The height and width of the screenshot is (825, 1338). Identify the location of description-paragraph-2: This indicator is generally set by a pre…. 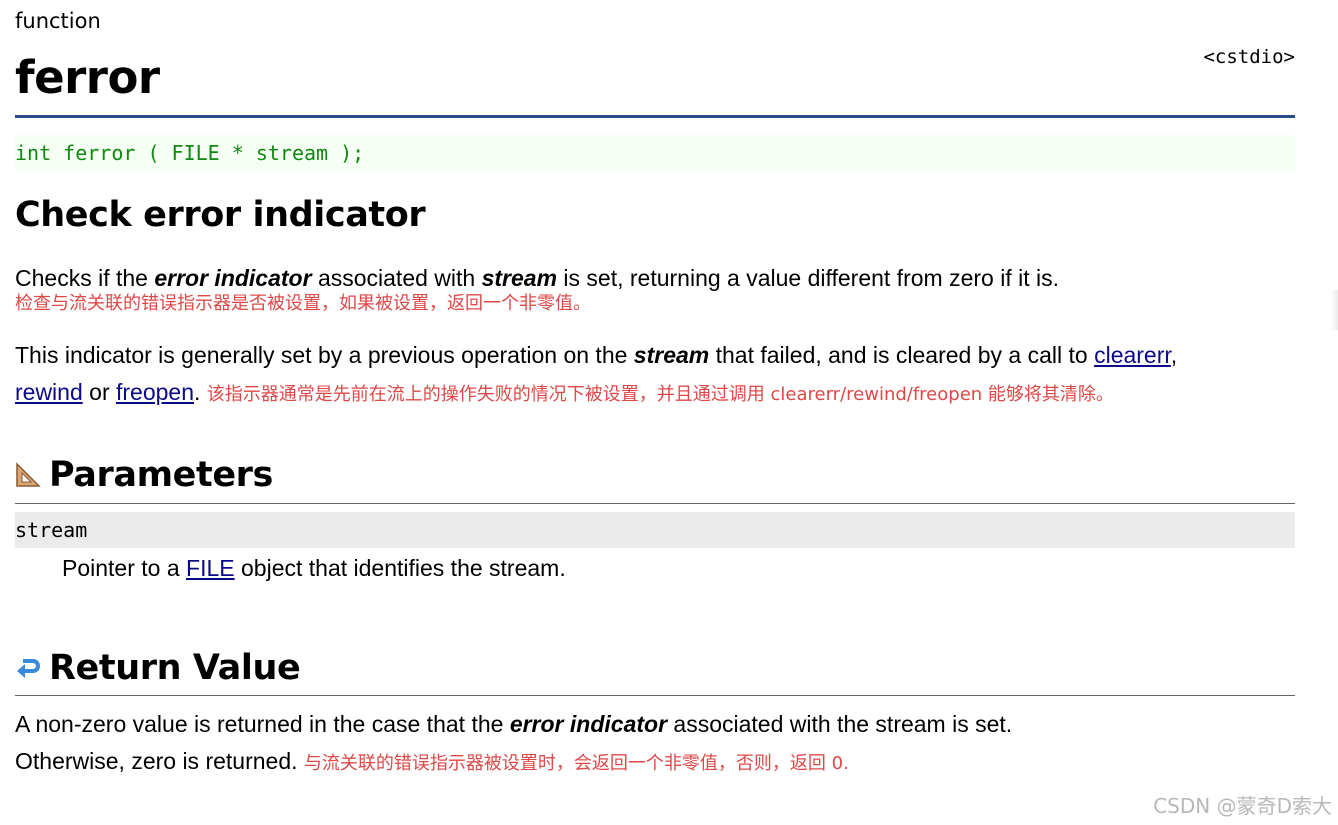
(655, 375).